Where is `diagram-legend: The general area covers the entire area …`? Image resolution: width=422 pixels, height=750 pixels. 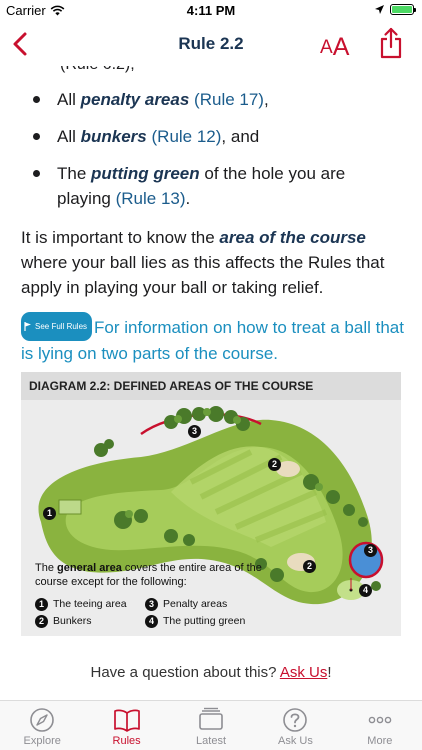 diagram-legend: The general area covers the entire area … is located at coordinates (155, 594).